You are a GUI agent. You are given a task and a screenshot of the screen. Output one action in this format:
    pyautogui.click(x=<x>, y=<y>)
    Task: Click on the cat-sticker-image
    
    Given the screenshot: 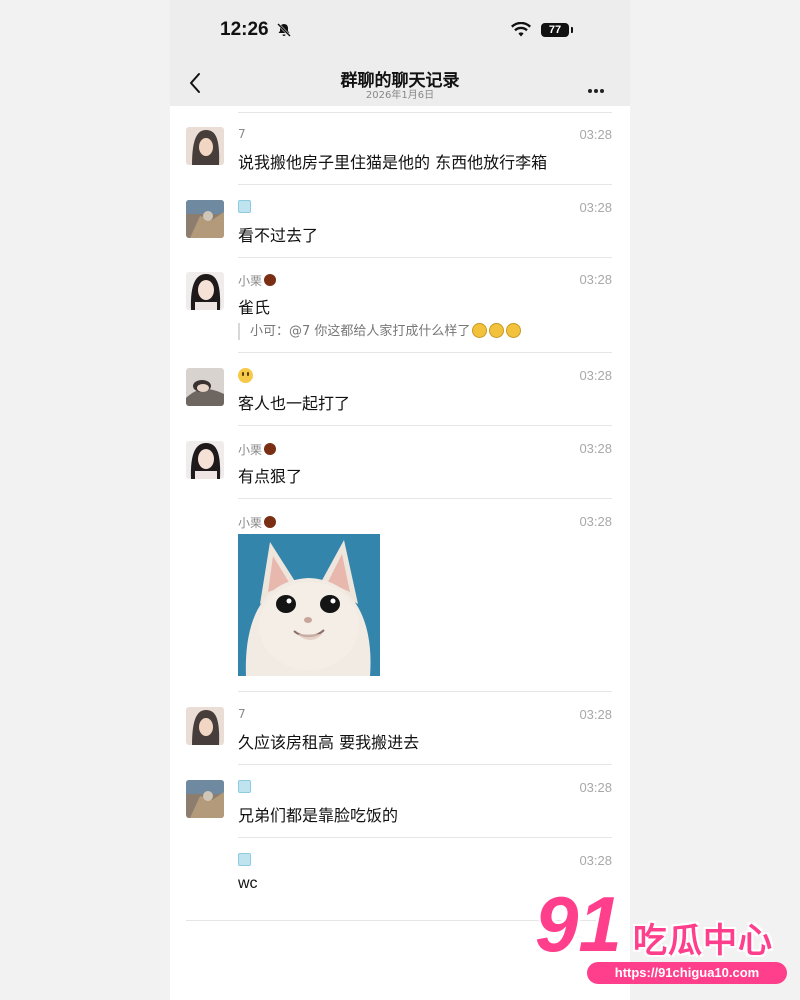 What is the action you would take?
    pyautogui.click(x=309, y=605)
    